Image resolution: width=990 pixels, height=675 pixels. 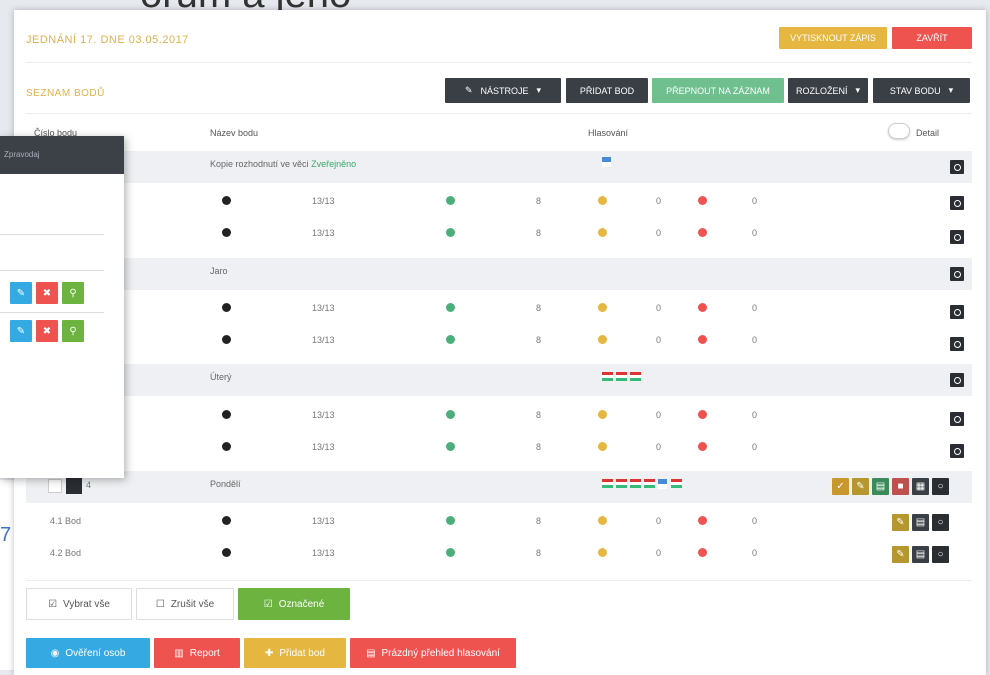 What do you see at coordinates (499, 274) in the screenshot?
I see `group-row: Jaro` at bounding box center [499, 274].